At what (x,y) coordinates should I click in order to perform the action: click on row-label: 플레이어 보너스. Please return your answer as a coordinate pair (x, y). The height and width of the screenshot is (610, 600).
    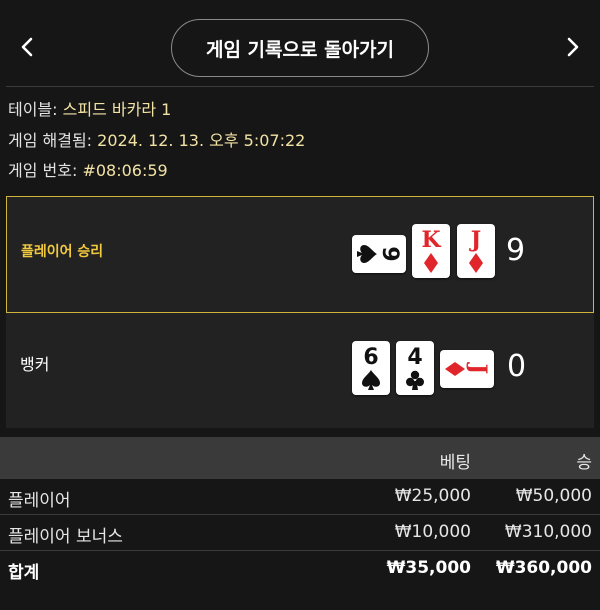
    Looking at the image, I should click on (65, 537).